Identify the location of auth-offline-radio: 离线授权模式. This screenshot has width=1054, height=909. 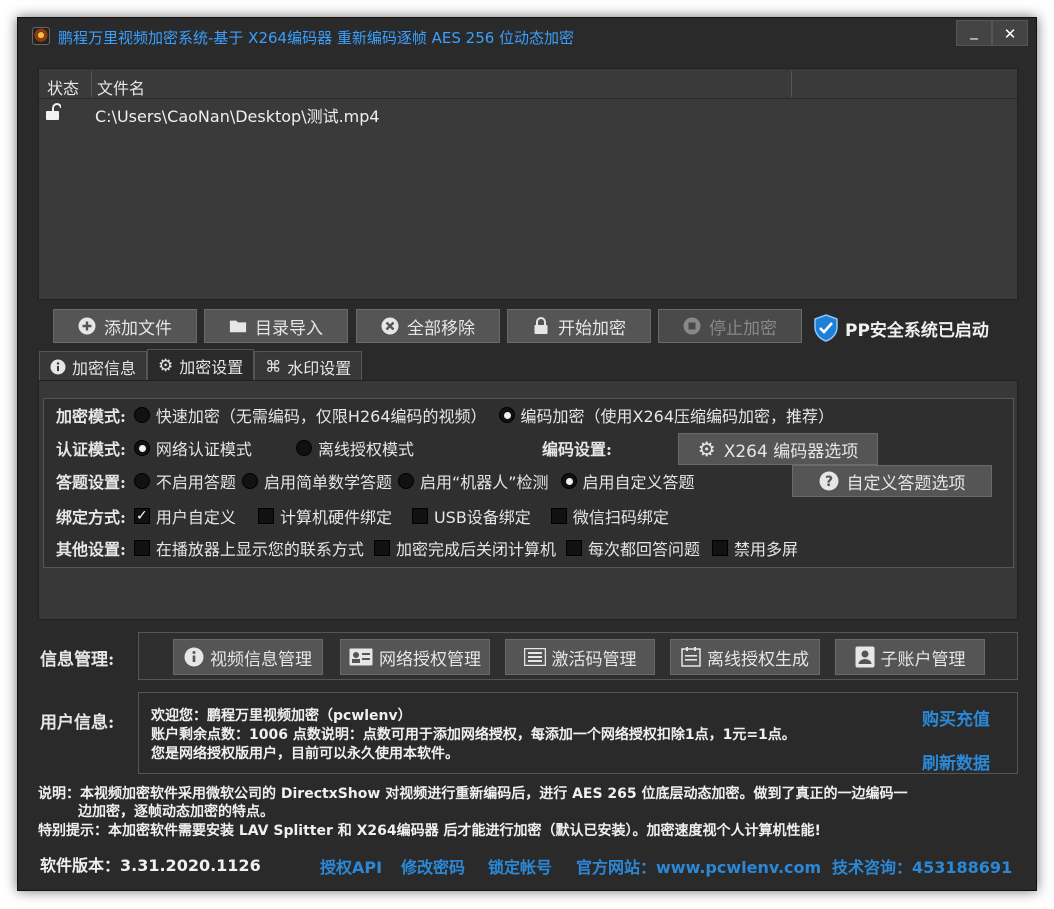
(354, 448).